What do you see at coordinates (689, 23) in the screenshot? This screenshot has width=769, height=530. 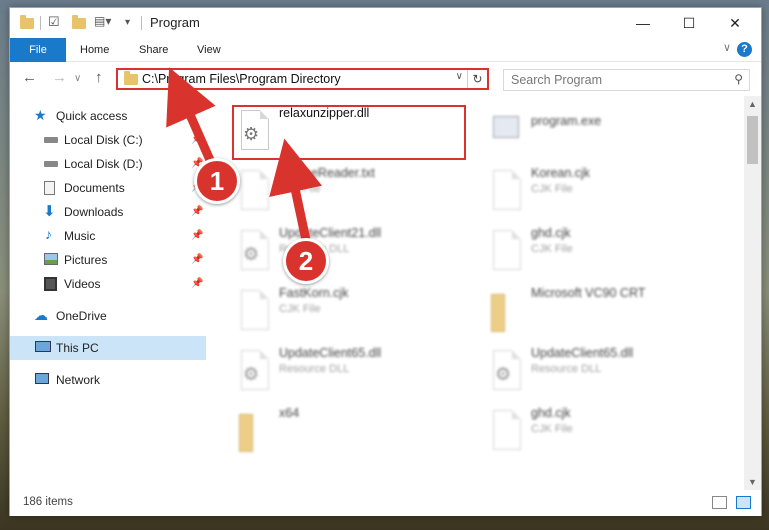 I see `maximize-button: ☐` at bounding box center [689, 23].